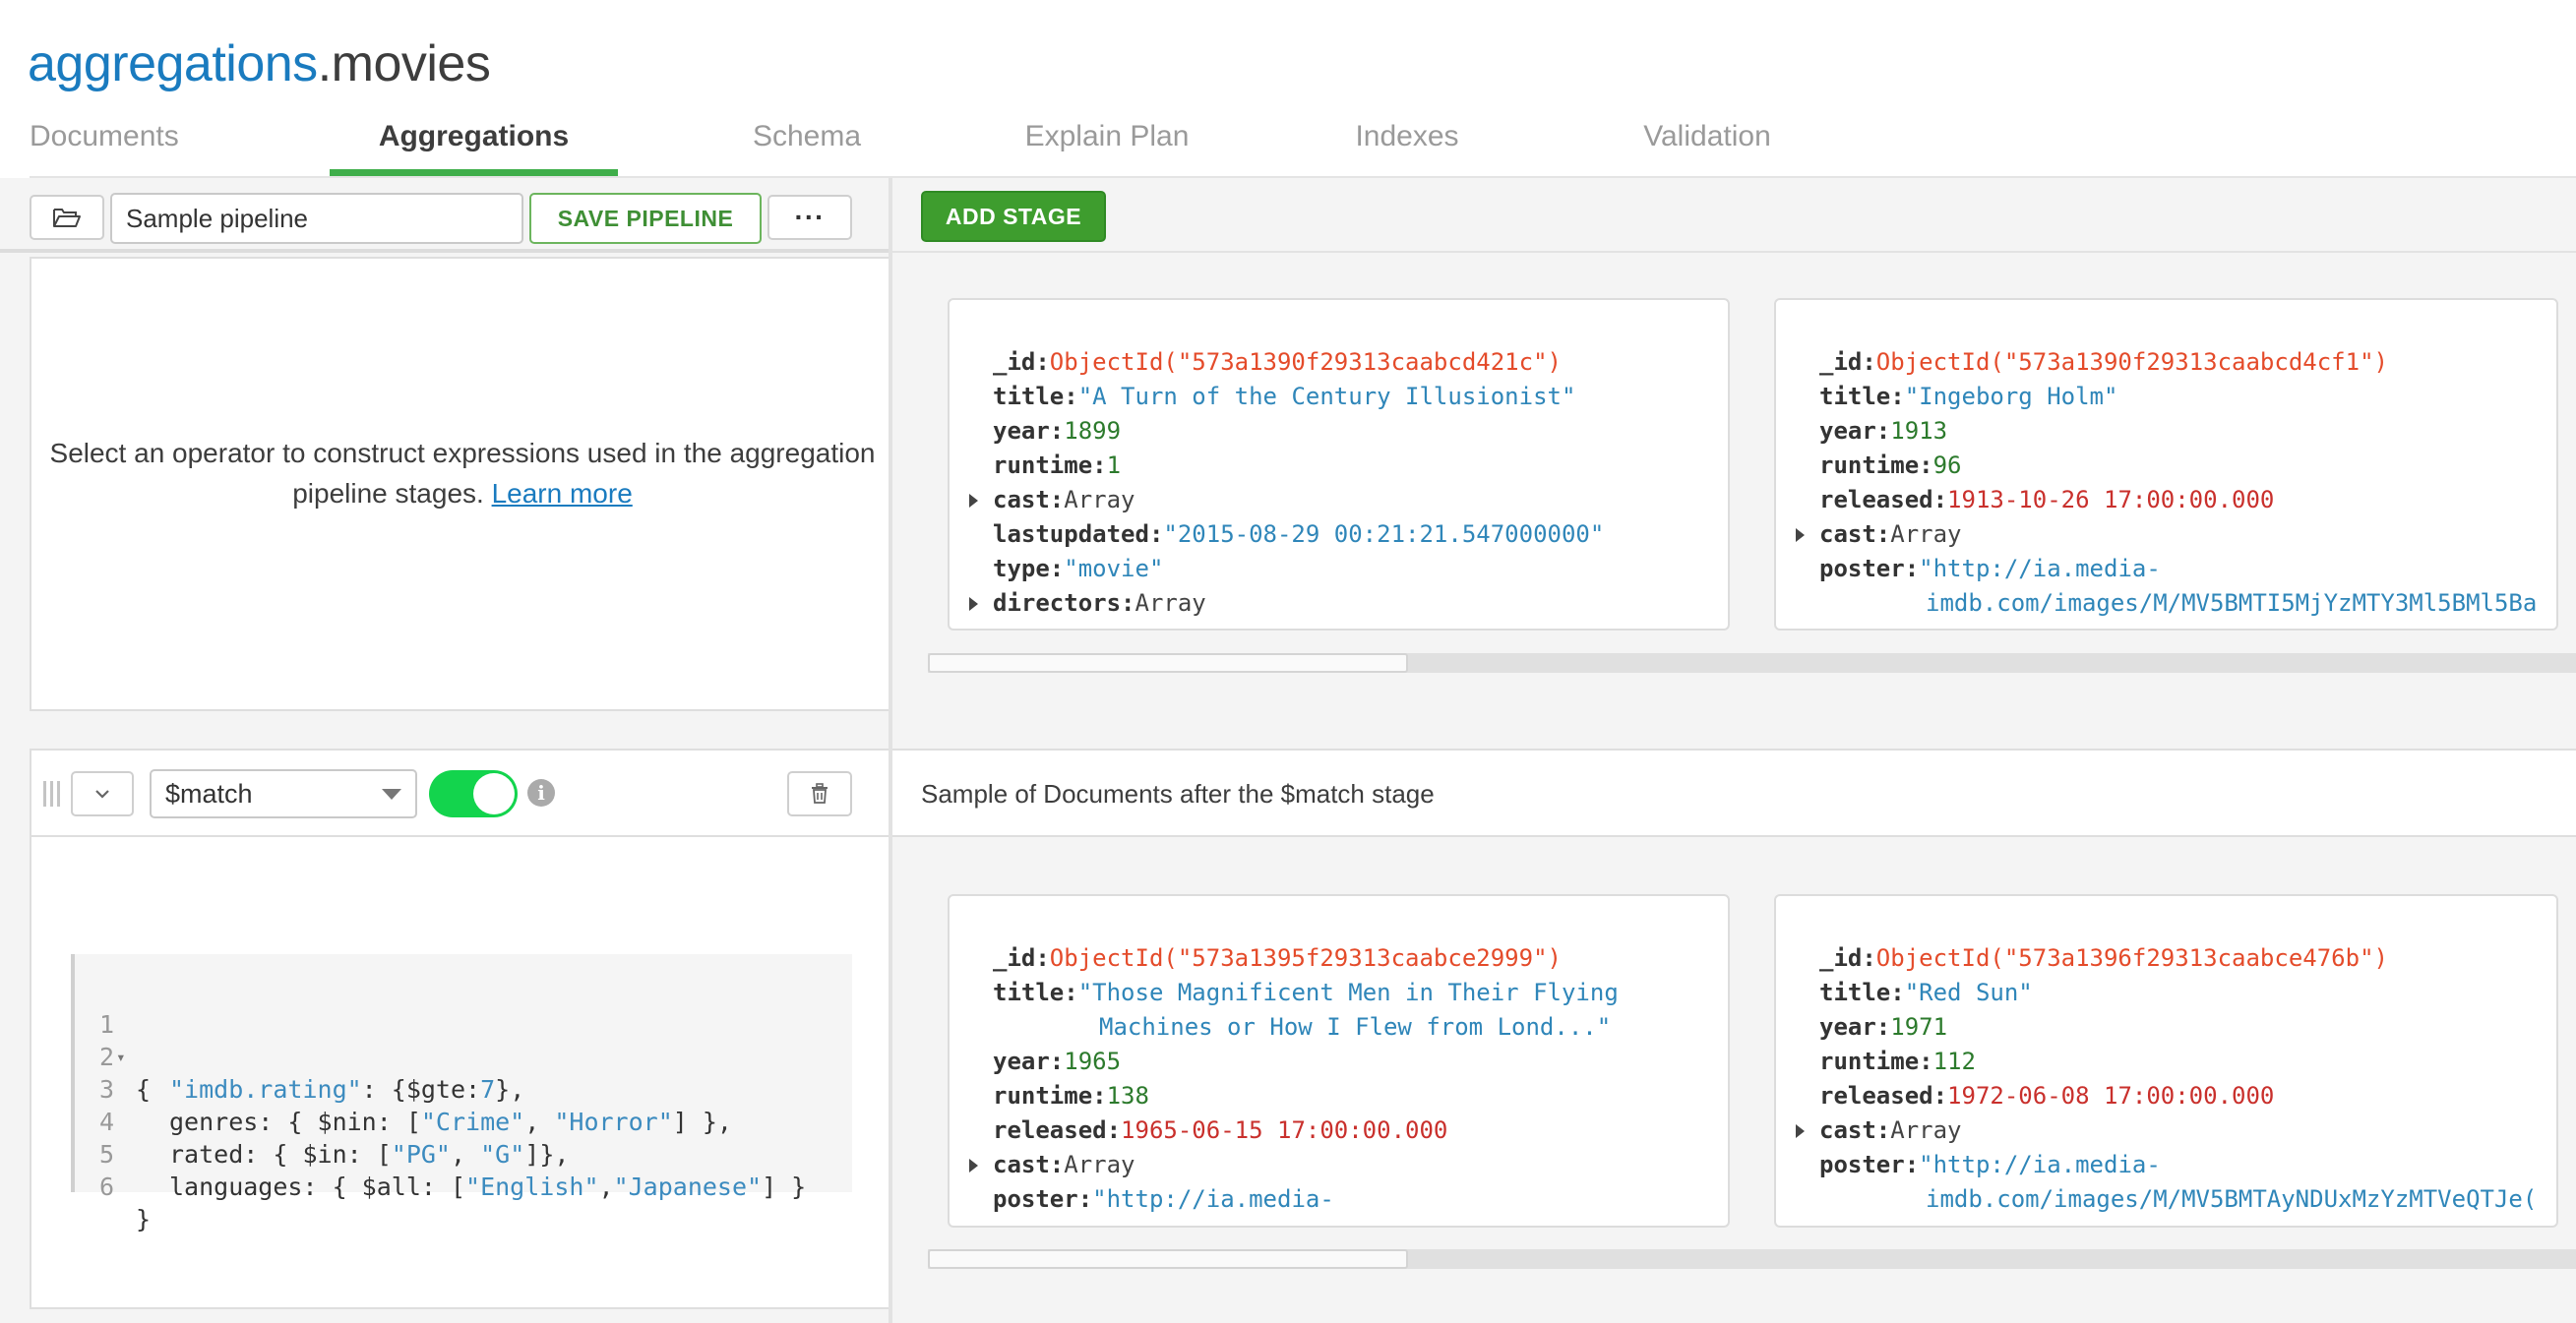 The width and height of the screenshot is (2576, 1323). I want to click on open-pipeline-button, so click(67, 217).